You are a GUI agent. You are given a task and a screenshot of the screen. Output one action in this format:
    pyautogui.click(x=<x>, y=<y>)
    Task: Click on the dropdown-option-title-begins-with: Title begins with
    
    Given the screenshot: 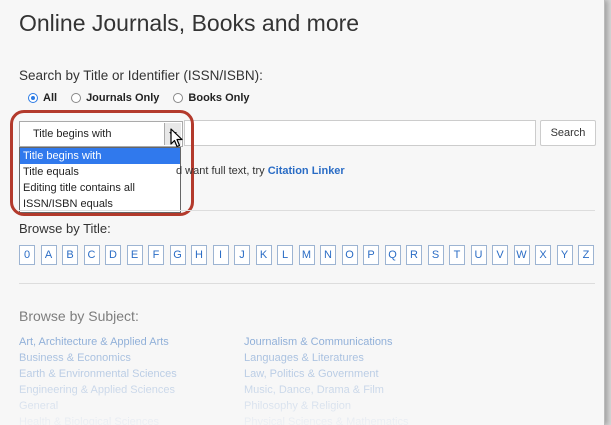 What is the action you would take?
    pyautogui.click(x=100, y=156)
    